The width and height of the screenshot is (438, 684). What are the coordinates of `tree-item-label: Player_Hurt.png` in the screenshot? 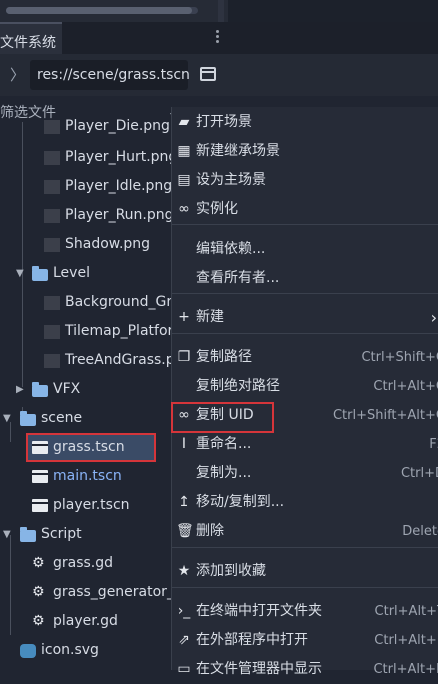 It's located at (121, 157).